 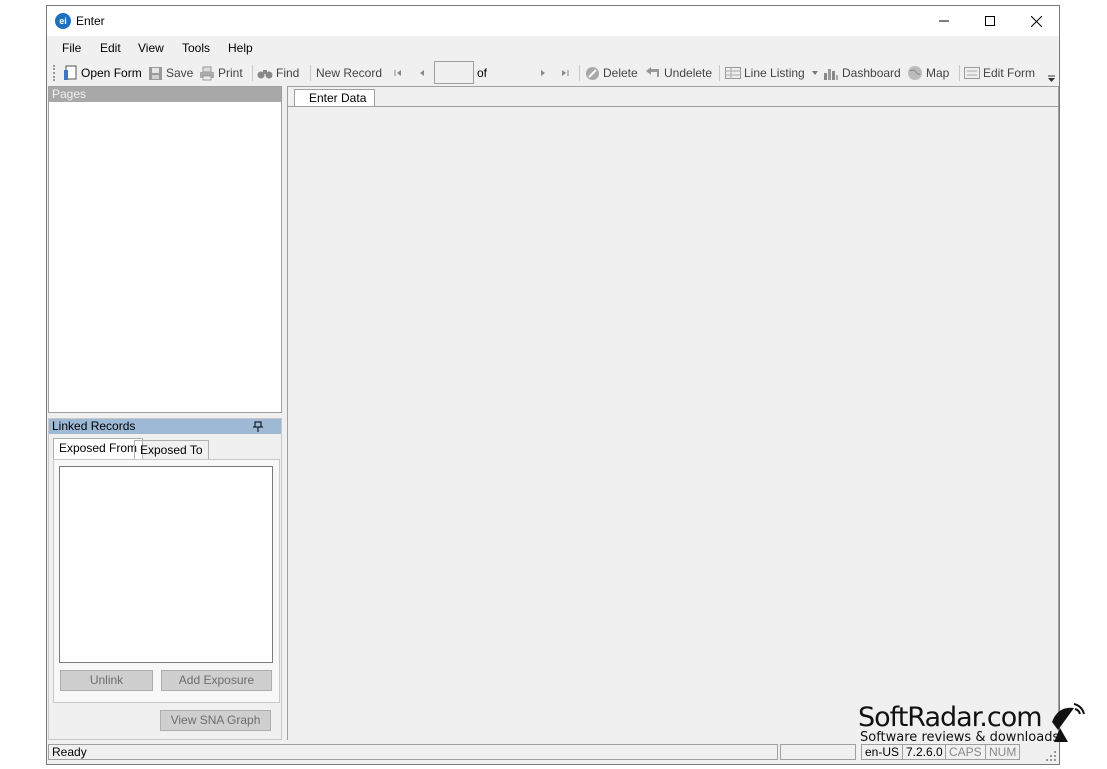 I want to click on exposed-from-tab-panel: Unlink Add Exposure, so click(x=166, y=581).